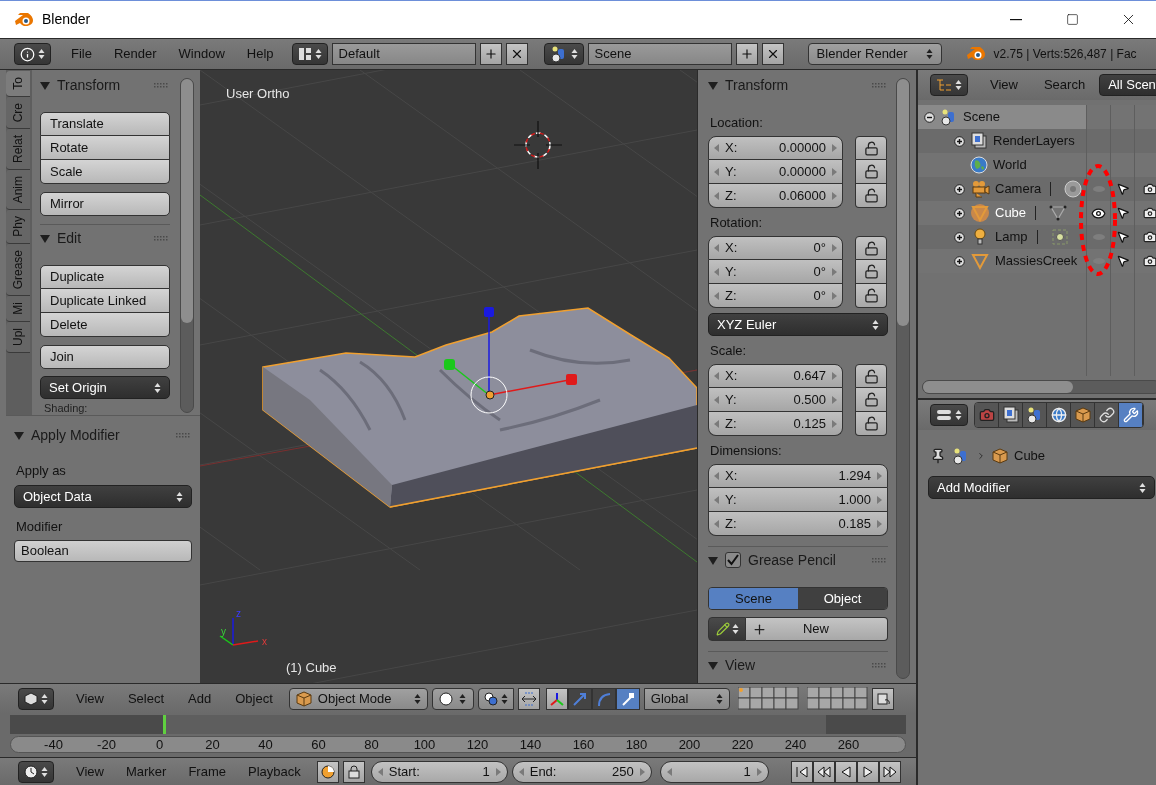 The height and width of the screenshot is (785, 1156). I want to click on scene-field: Scene, so click(659, 54).